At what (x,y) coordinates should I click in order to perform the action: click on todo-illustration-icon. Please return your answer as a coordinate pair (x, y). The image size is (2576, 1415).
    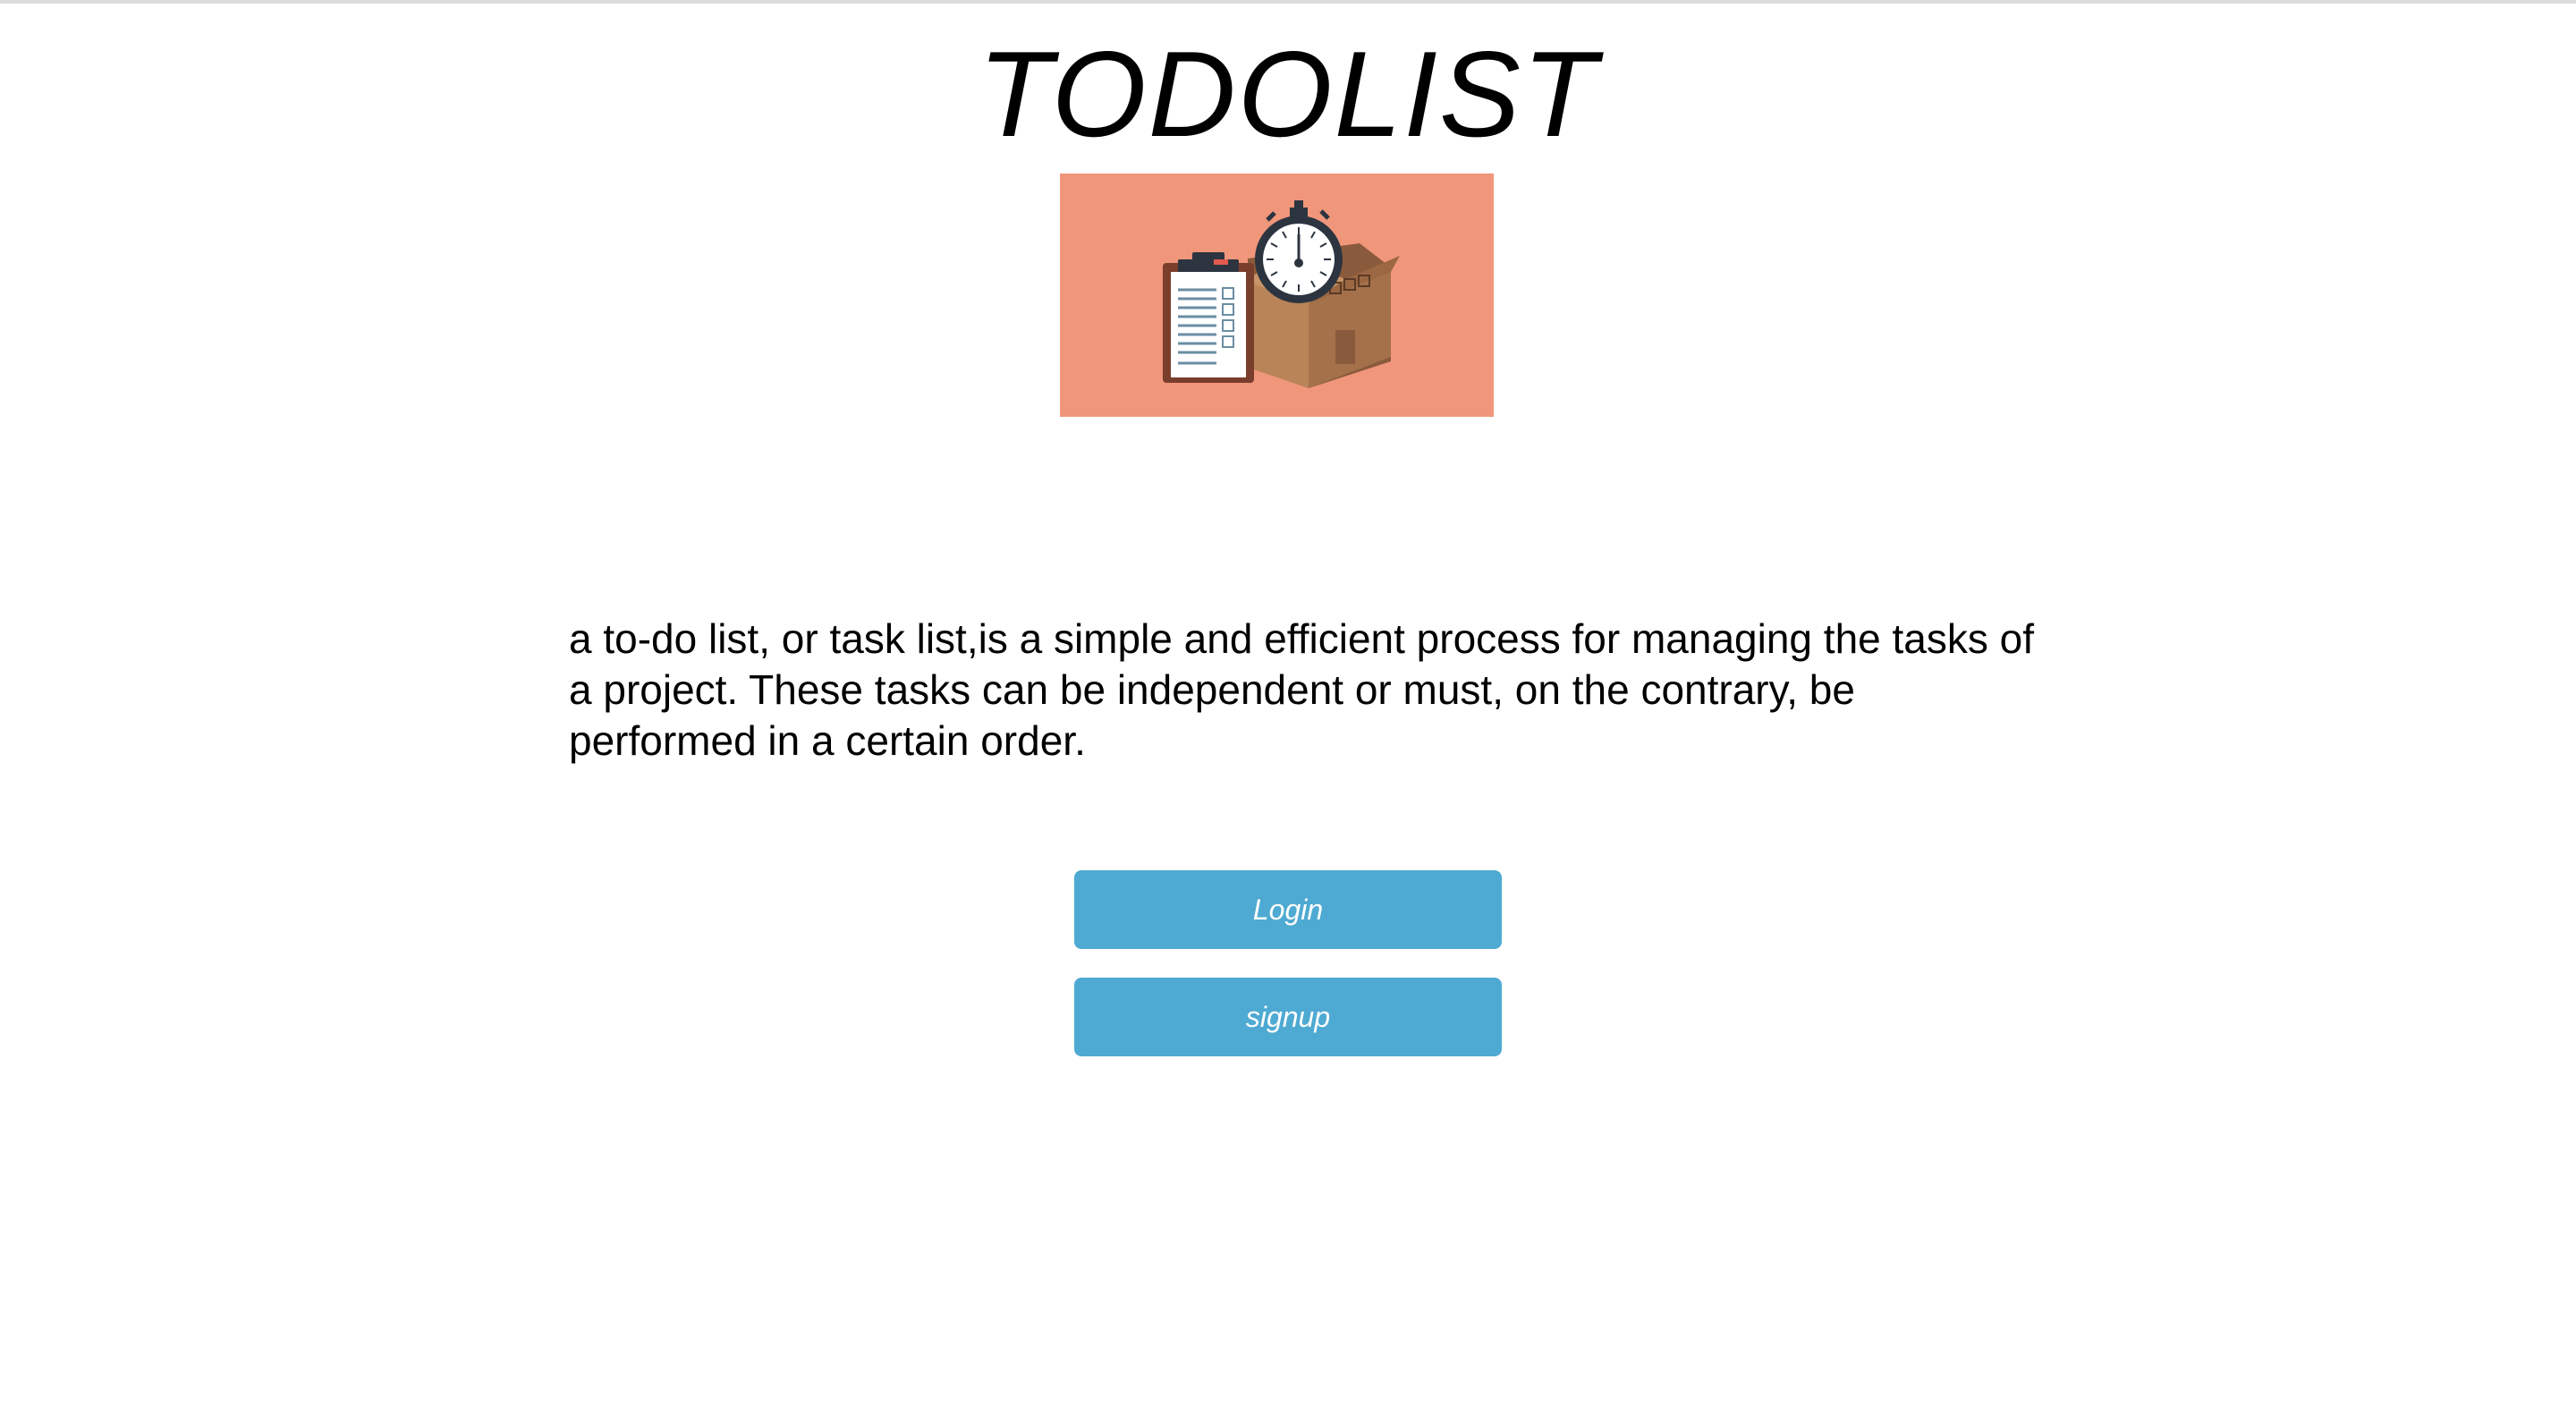
    Looking at the image, I should click on (1277, 295).